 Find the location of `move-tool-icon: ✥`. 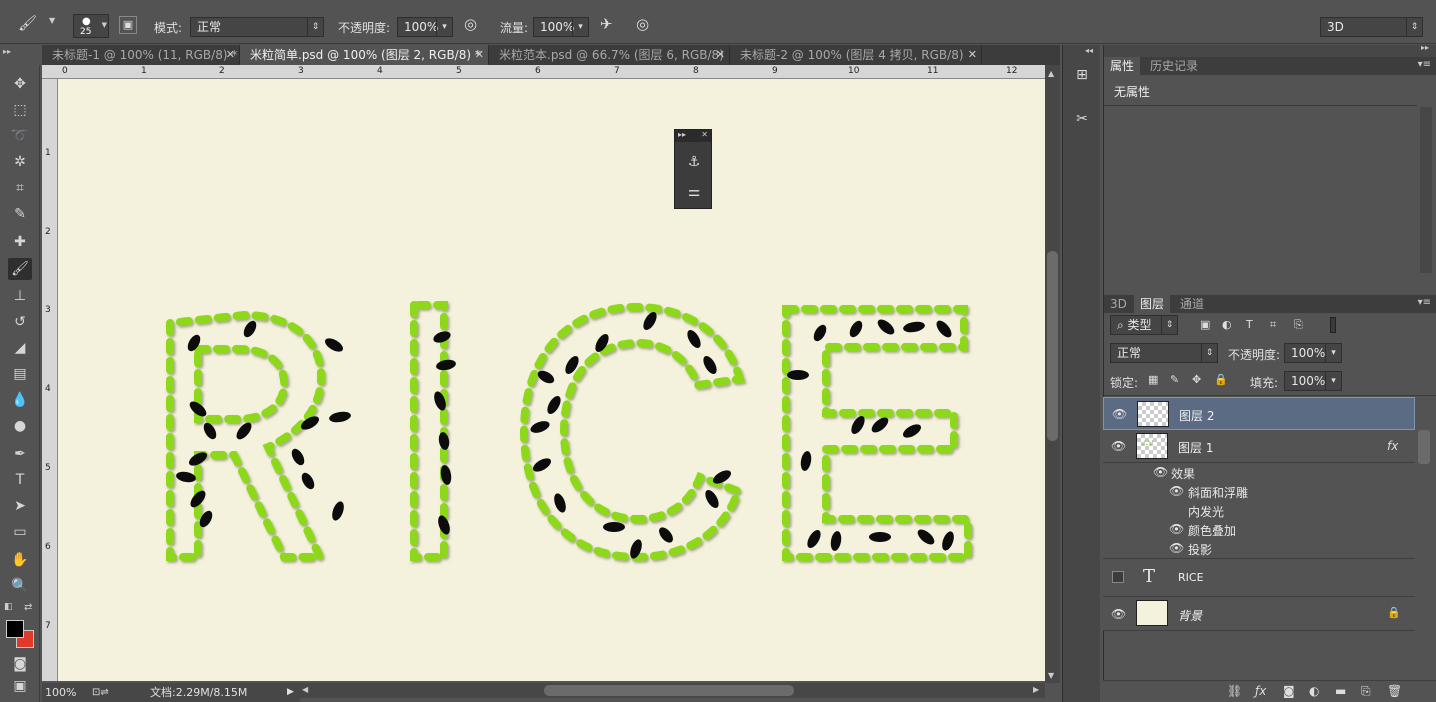

move-tool-icon: ✥ is located at coordinates (20, 84).